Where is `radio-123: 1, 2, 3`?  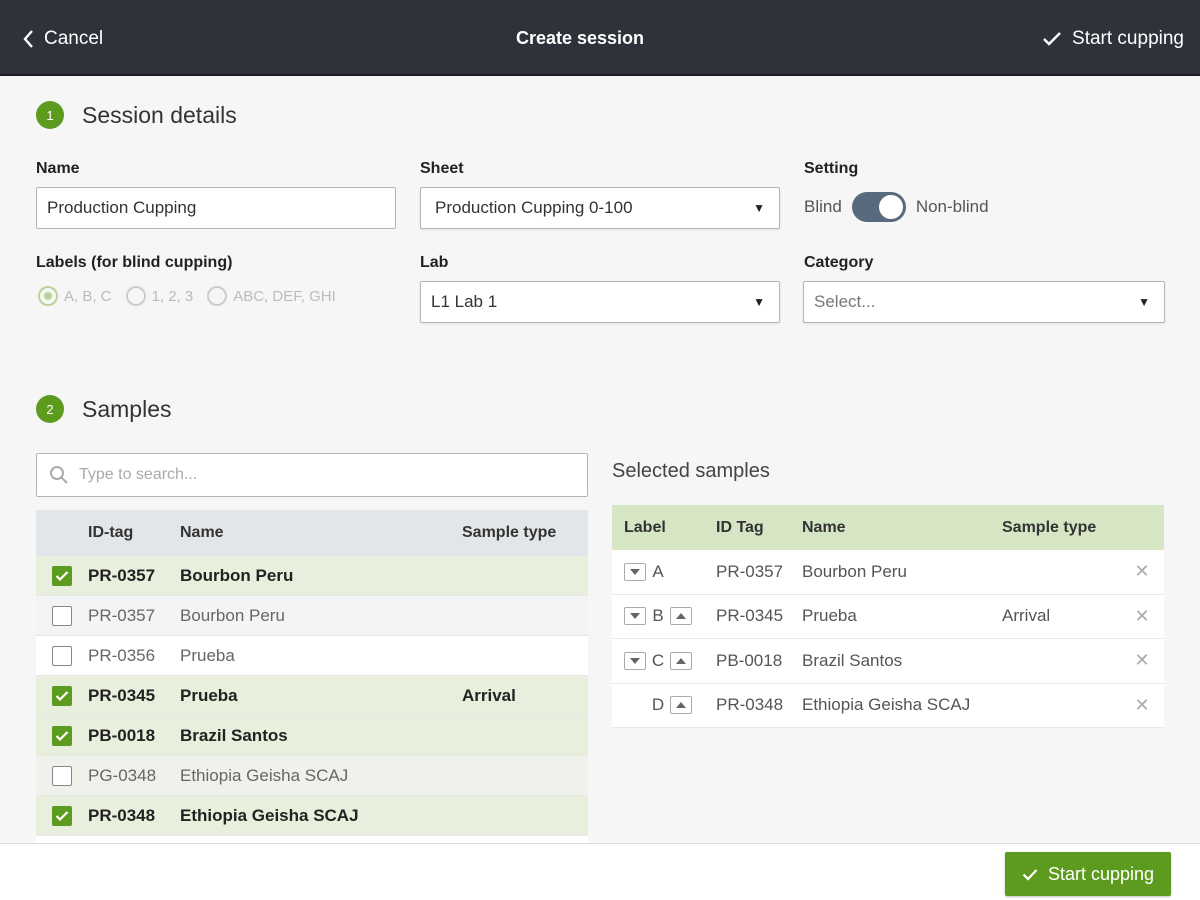 radio-123: 1, 2, 3 is located at coordinates (159, 296).